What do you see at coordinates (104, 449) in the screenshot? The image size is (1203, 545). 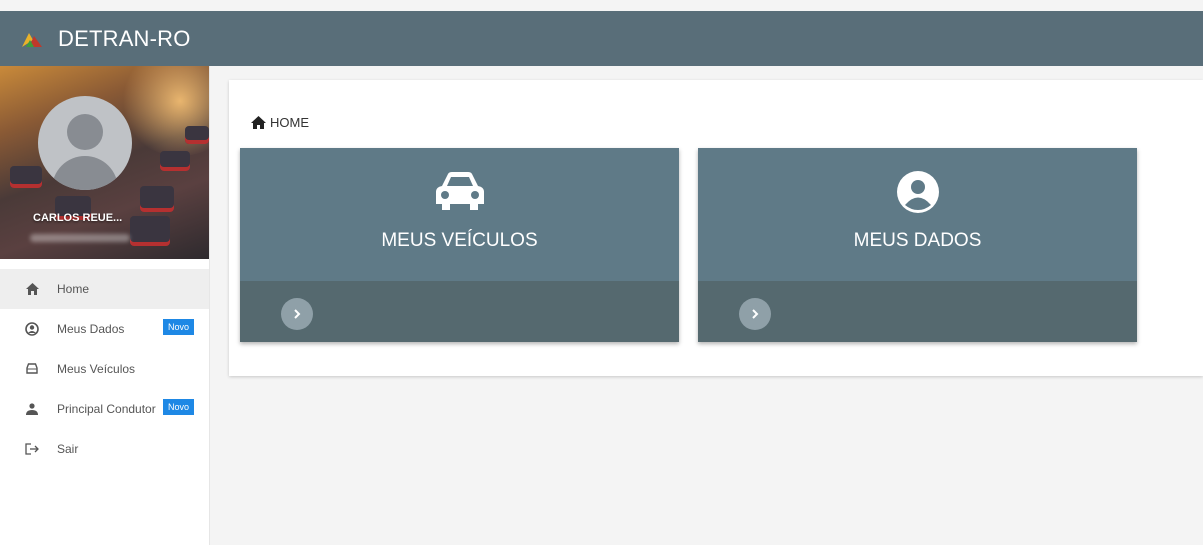 I see `sidebar-item-sair: Sair` at bounding box center [104, 449].